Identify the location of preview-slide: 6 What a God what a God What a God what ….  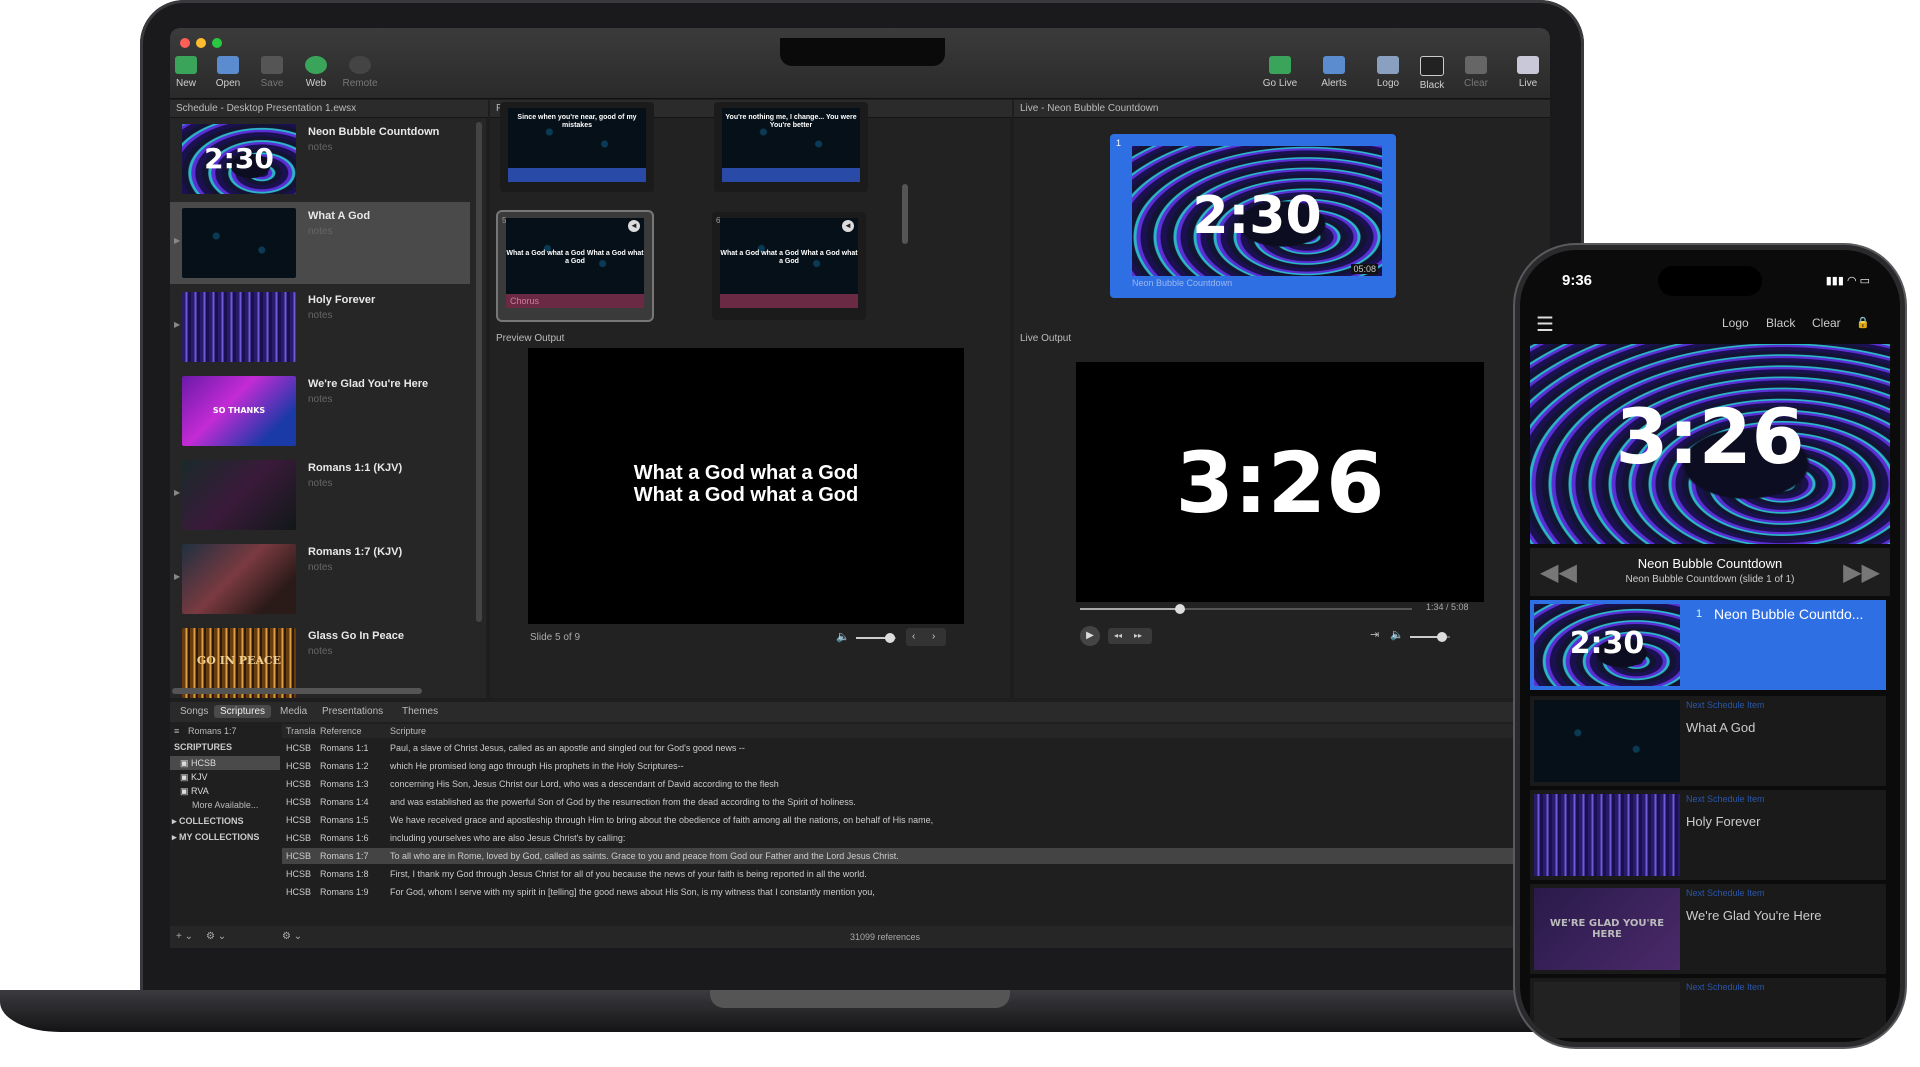
(789, 266).